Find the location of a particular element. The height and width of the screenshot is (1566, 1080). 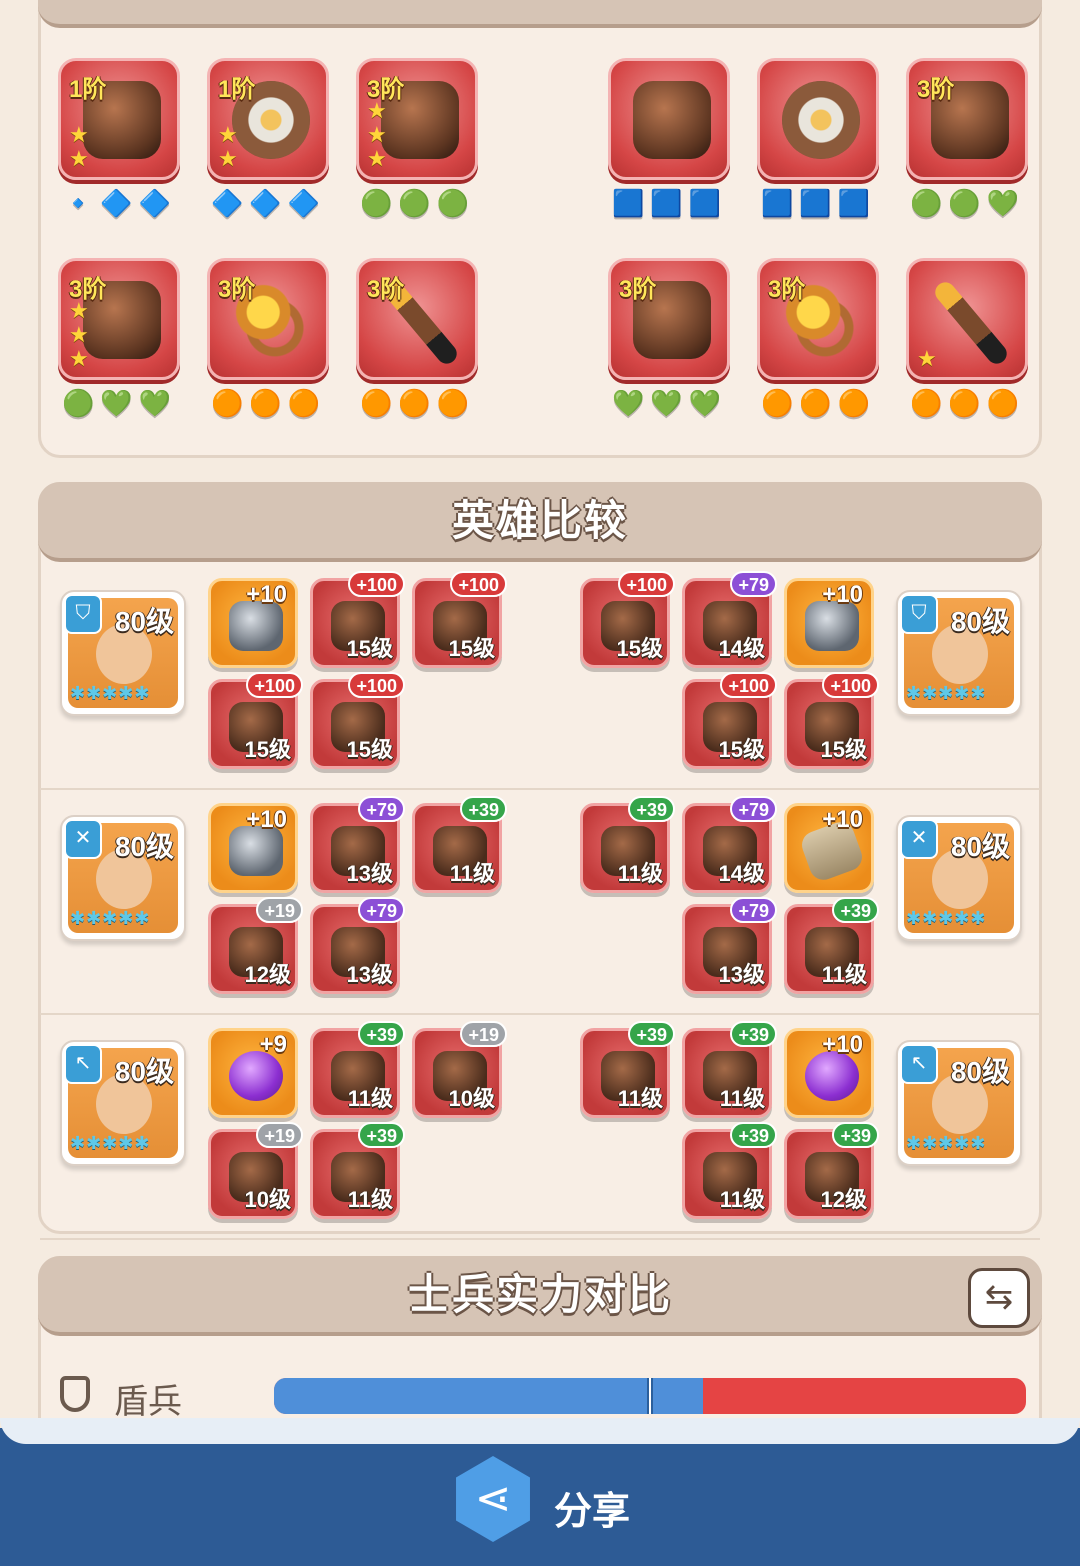

hero-gear-slot: +19 12级 is located at coordinates (255, 945).